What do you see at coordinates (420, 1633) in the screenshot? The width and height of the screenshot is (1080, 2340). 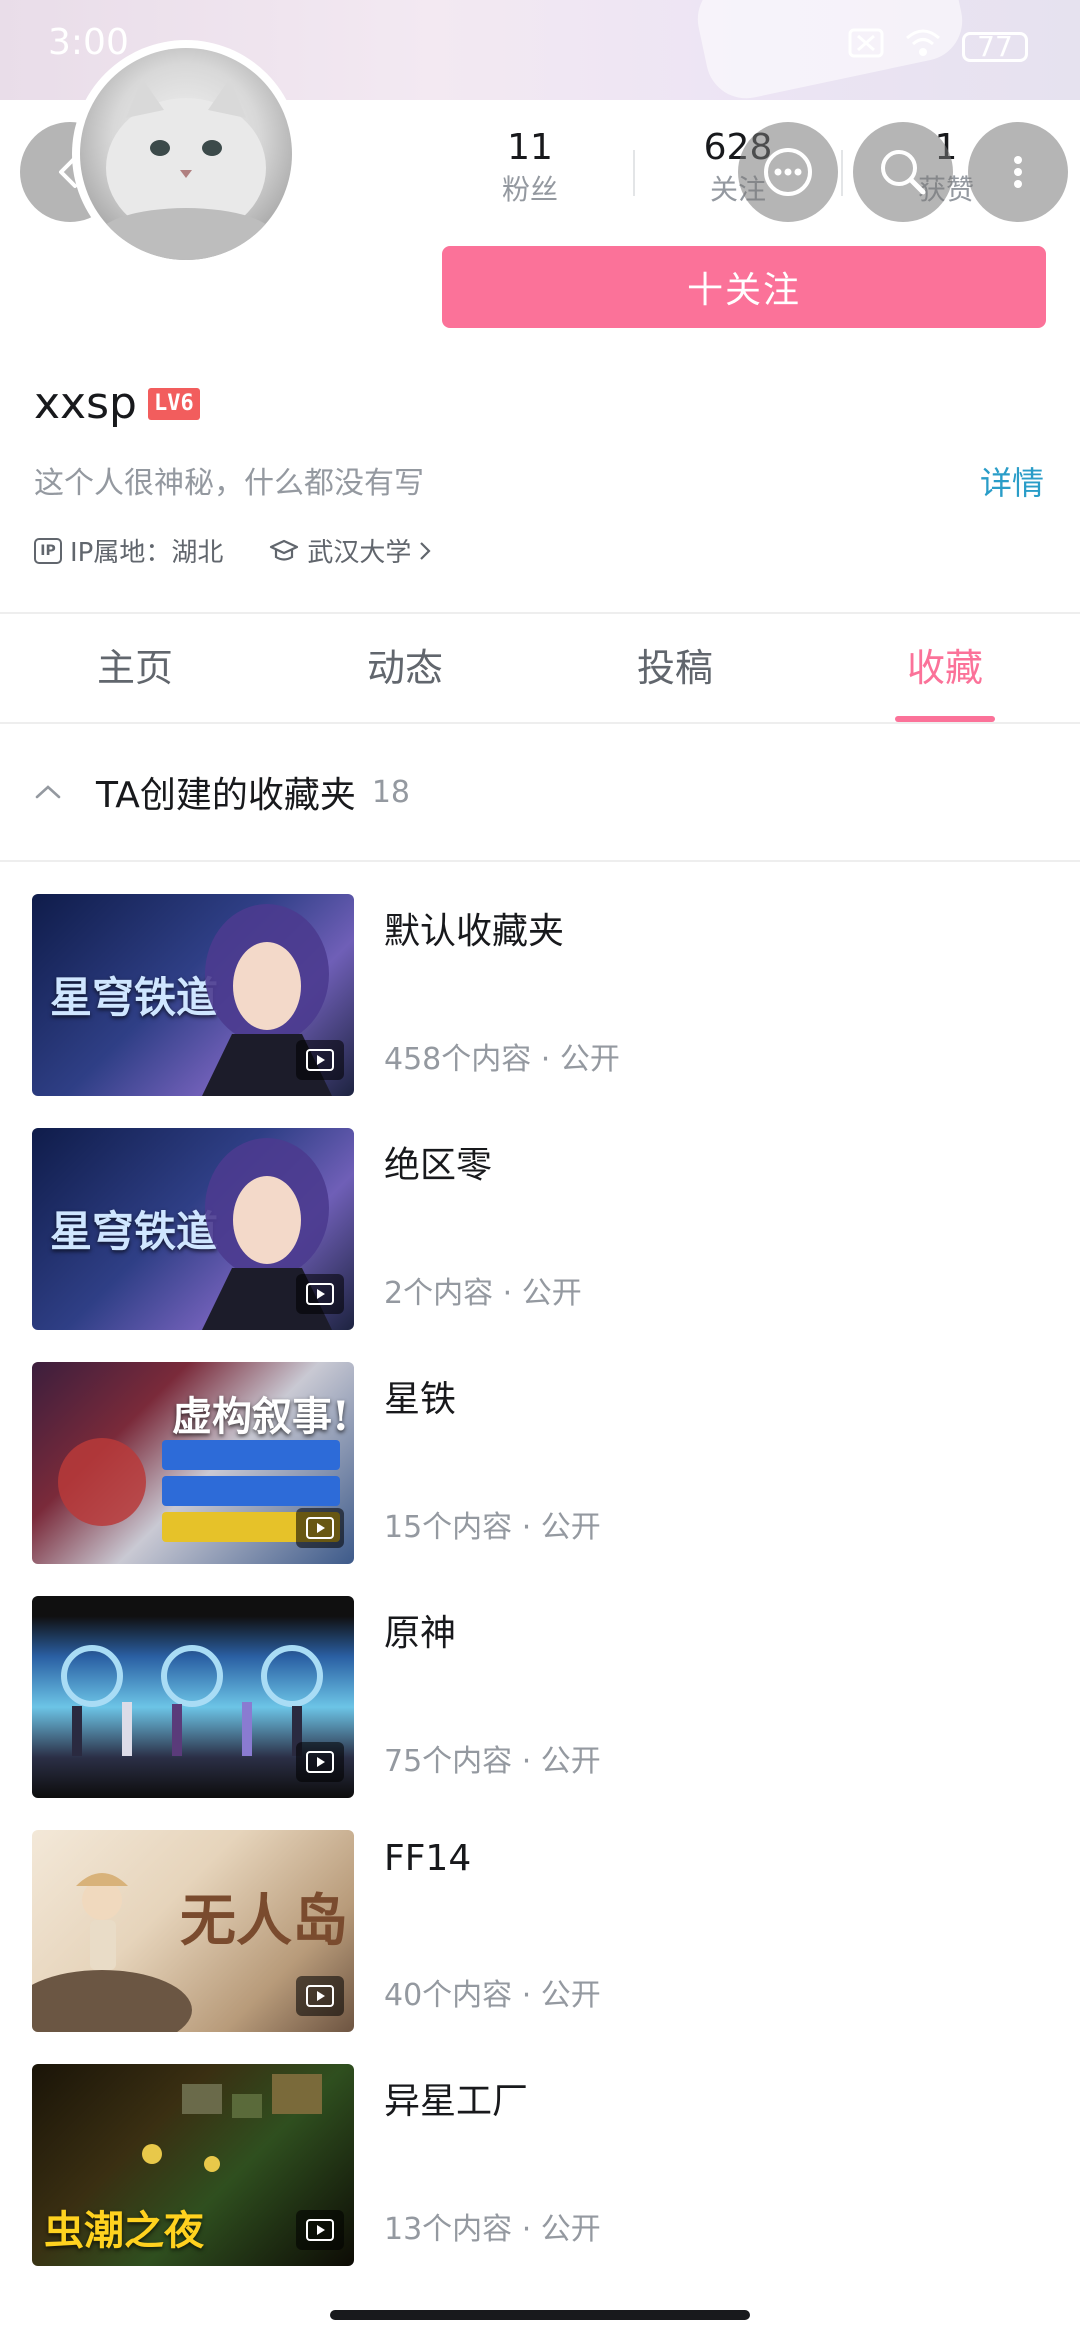 I see `folder-name: 原神` at bounding box center [420, 1633].